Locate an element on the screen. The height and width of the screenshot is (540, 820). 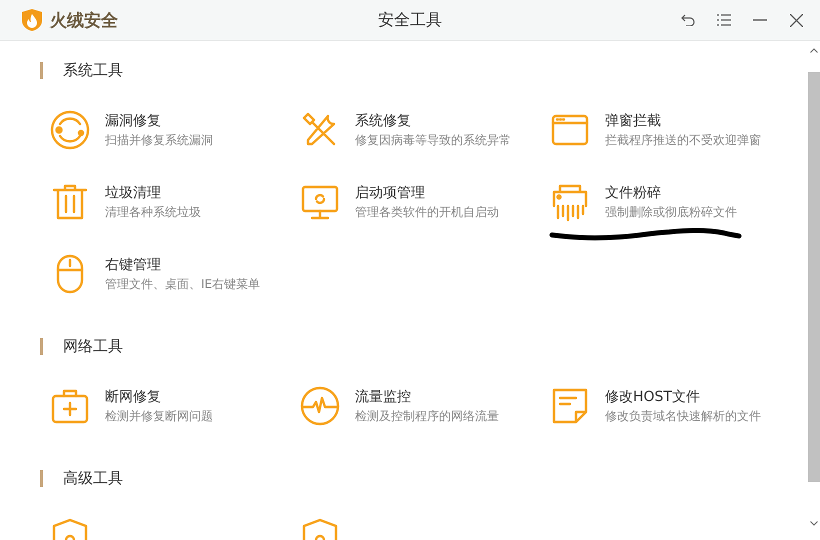
flame-shield-logo-icon is located at coordinates (32, 20).